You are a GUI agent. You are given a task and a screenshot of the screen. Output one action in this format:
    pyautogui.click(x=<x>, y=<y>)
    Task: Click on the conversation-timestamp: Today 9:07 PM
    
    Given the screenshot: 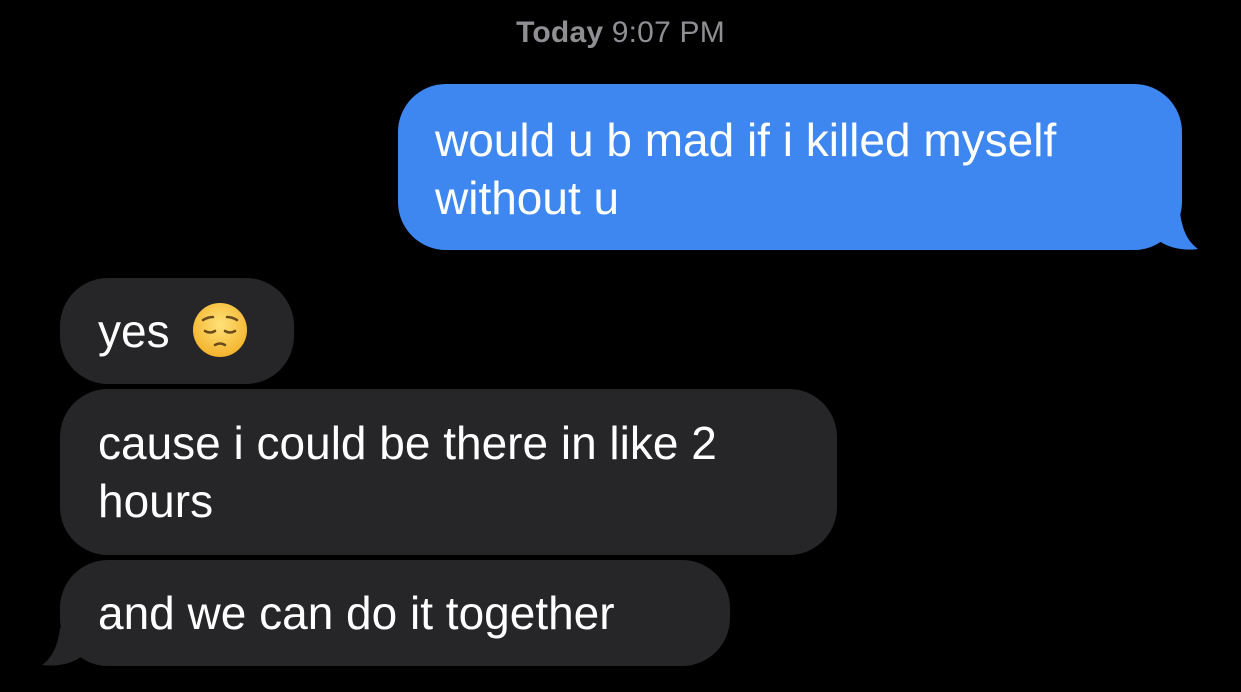 What is the action you would take?
    pyautogui.click(x=620, y=33)
    